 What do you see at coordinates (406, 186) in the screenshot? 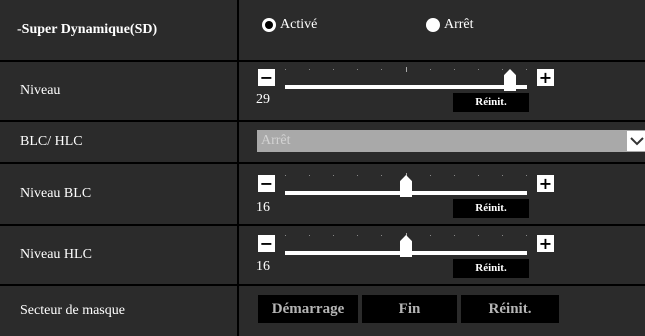
I see `niveau-blc-slider-thumb` at bounding box center [406, 186].